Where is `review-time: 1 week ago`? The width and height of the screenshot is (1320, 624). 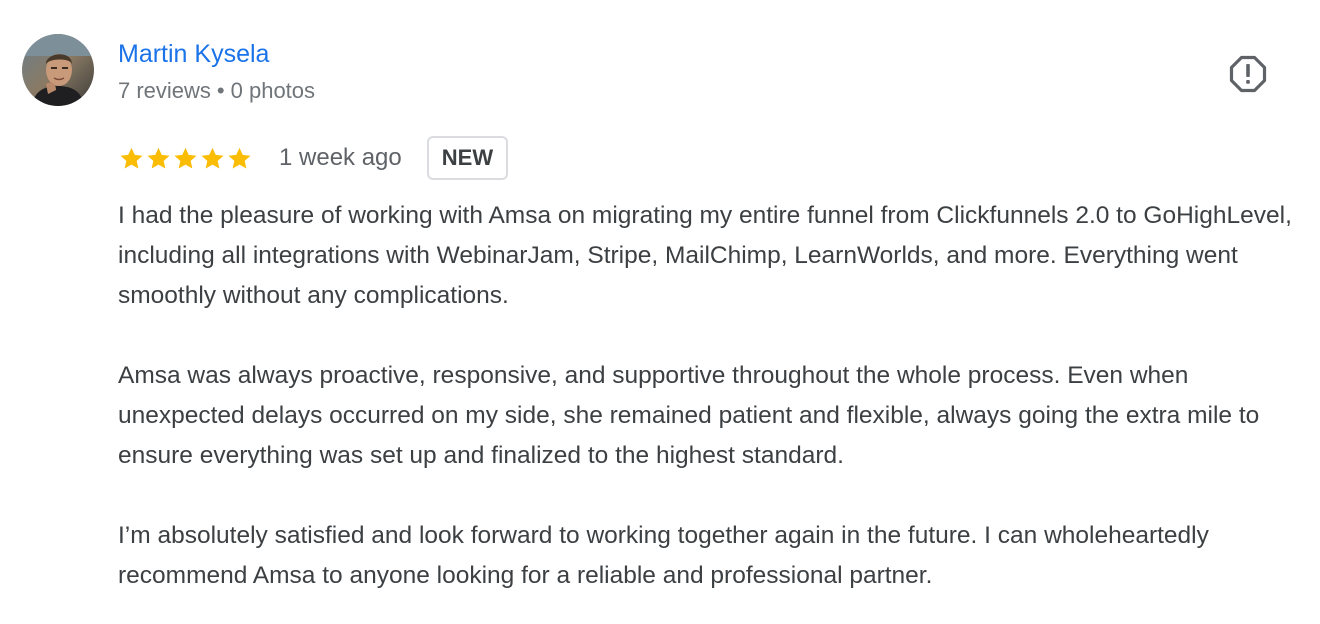 review-time: 1 week ago is located at coordinates (340, 157).